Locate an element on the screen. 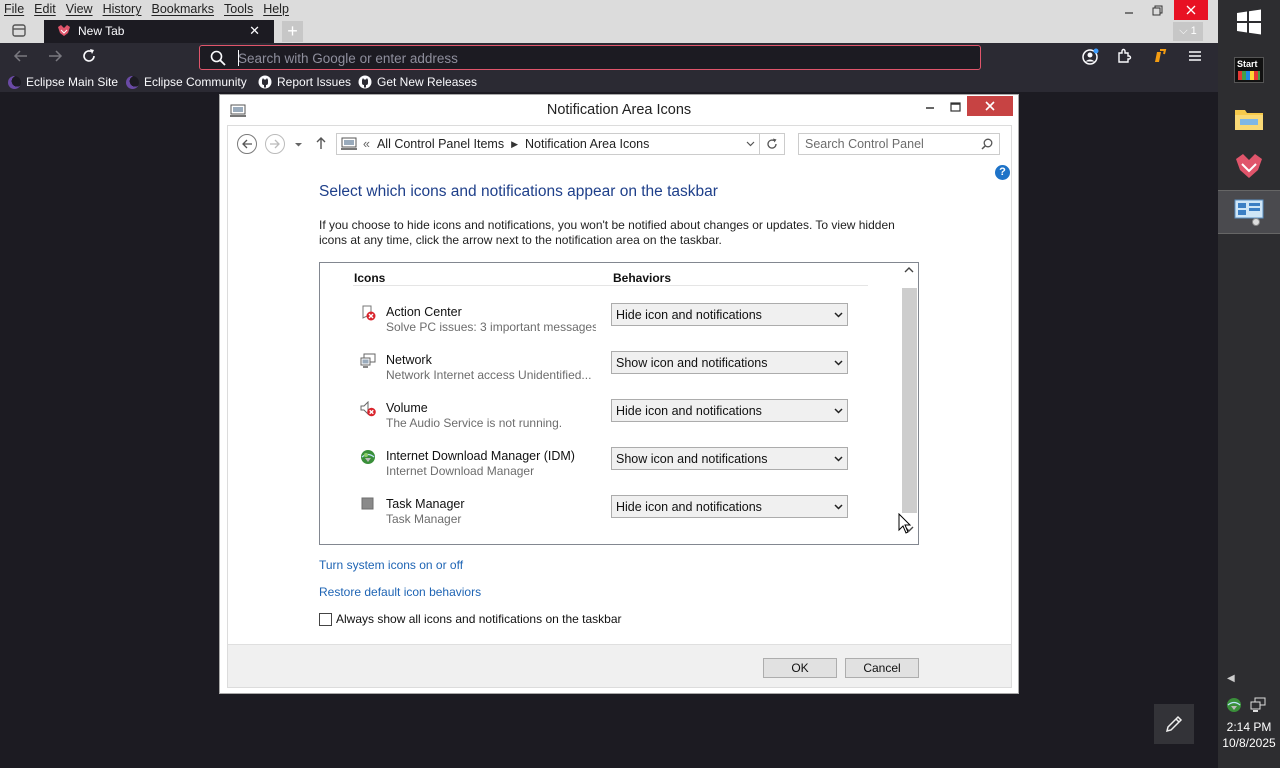  address-input is located at coordinates (588, 58).